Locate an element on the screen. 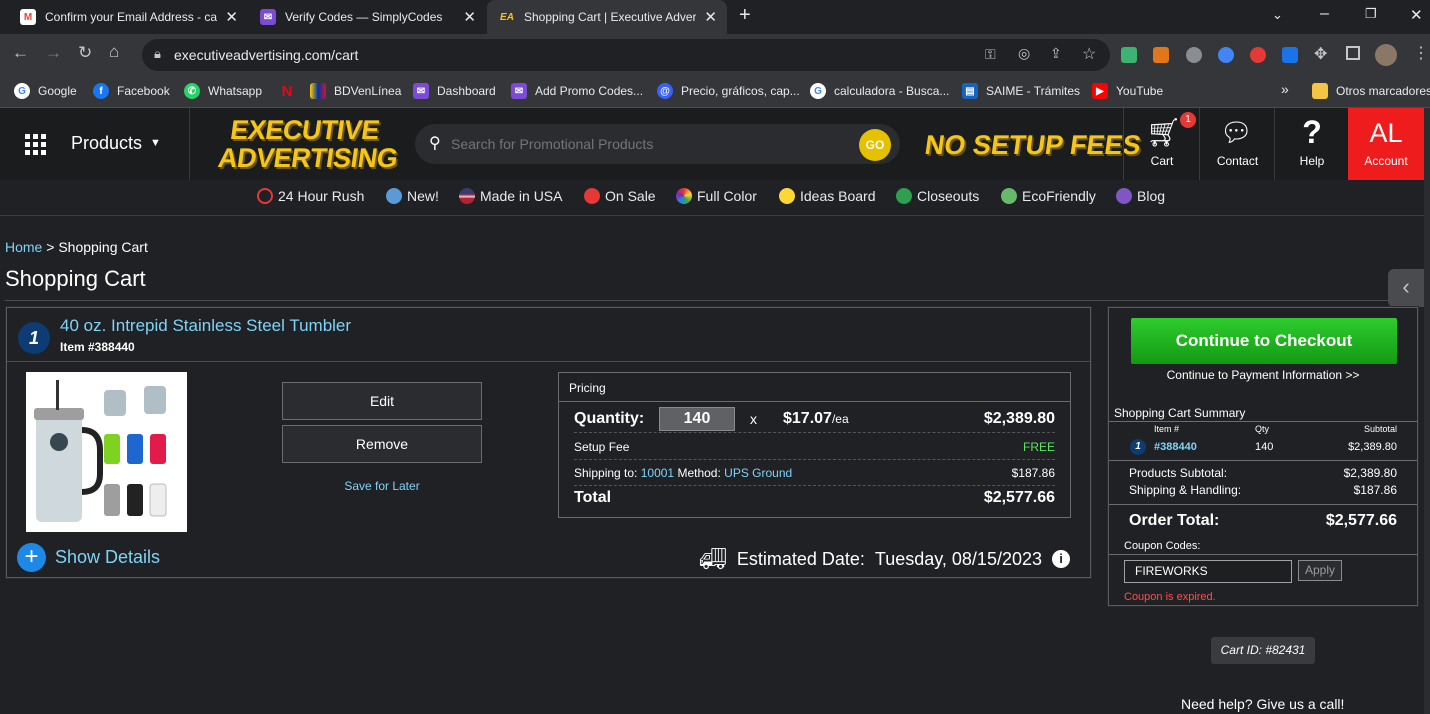  ship-zip-link: 10001 is located at coordinates (657, 473).